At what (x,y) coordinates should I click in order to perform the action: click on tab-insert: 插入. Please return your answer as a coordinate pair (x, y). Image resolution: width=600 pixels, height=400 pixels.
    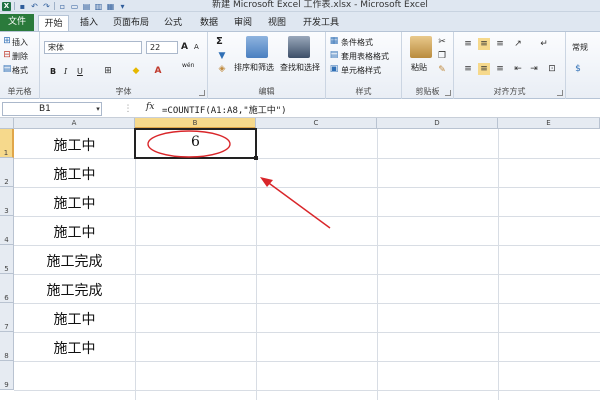
    Looking at the image, I should click on (89, 23).